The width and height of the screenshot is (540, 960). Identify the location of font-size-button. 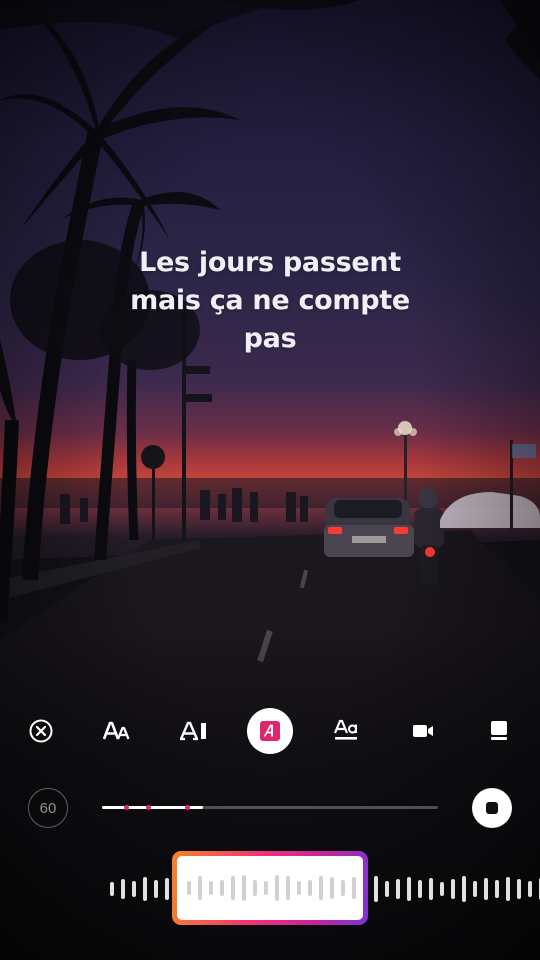
(117, 731).